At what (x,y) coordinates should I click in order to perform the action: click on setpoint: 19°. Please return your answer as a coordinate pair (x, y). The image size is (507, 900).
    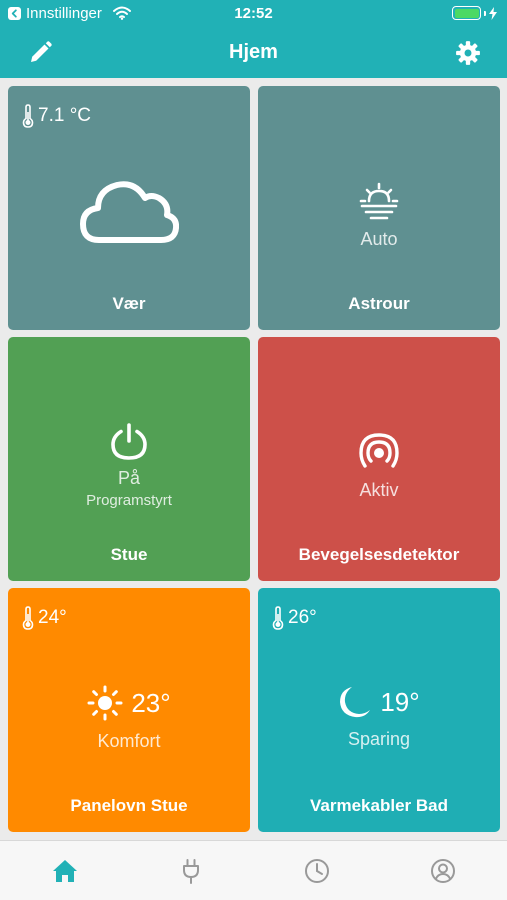
    Looking at the image, I should click on (379, 702).